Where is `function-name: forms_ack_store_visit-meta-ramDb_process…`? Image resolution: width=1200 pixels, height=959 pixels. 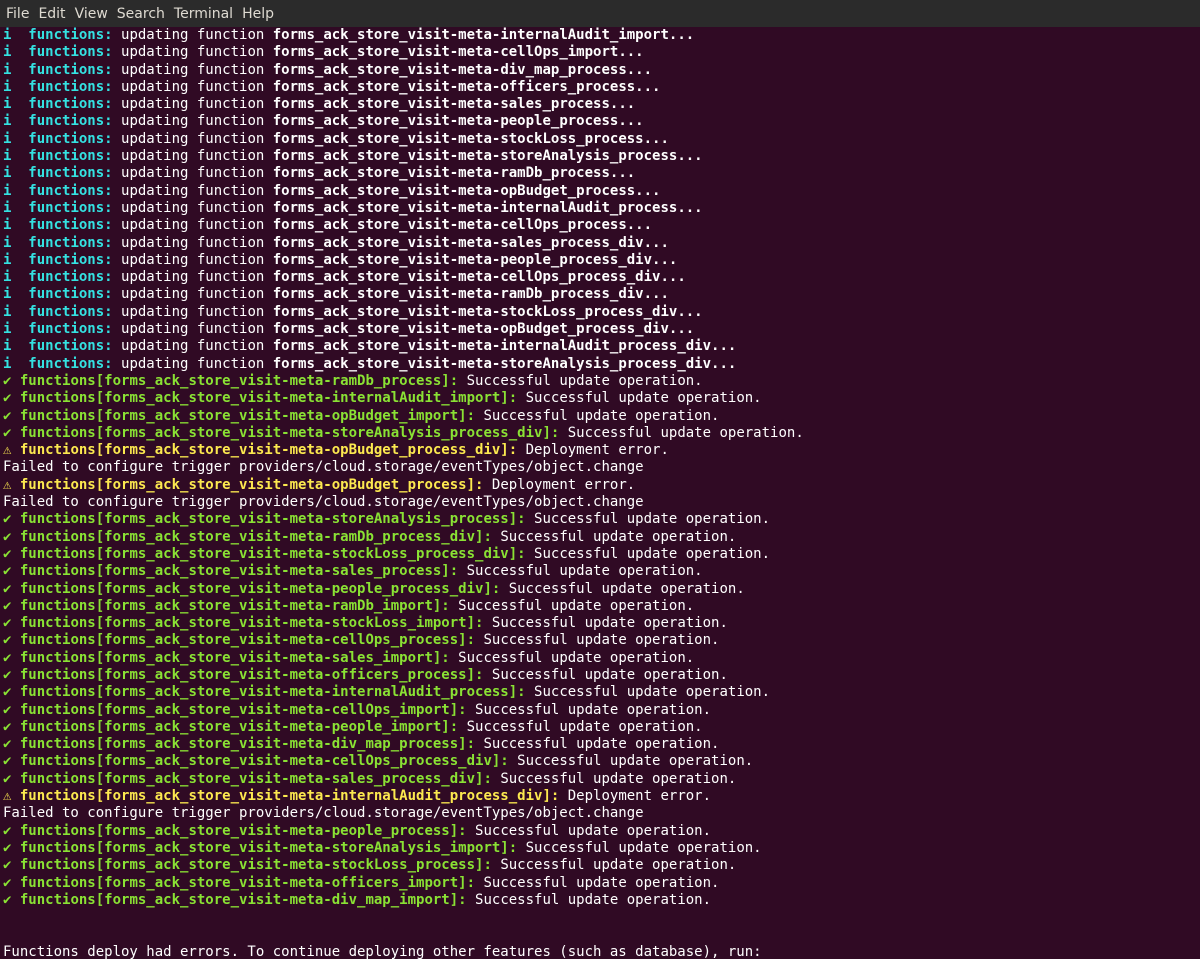 function-name: forms_ack_store_visit-meta-ramDb_process… is located at coordinates (470, 294).